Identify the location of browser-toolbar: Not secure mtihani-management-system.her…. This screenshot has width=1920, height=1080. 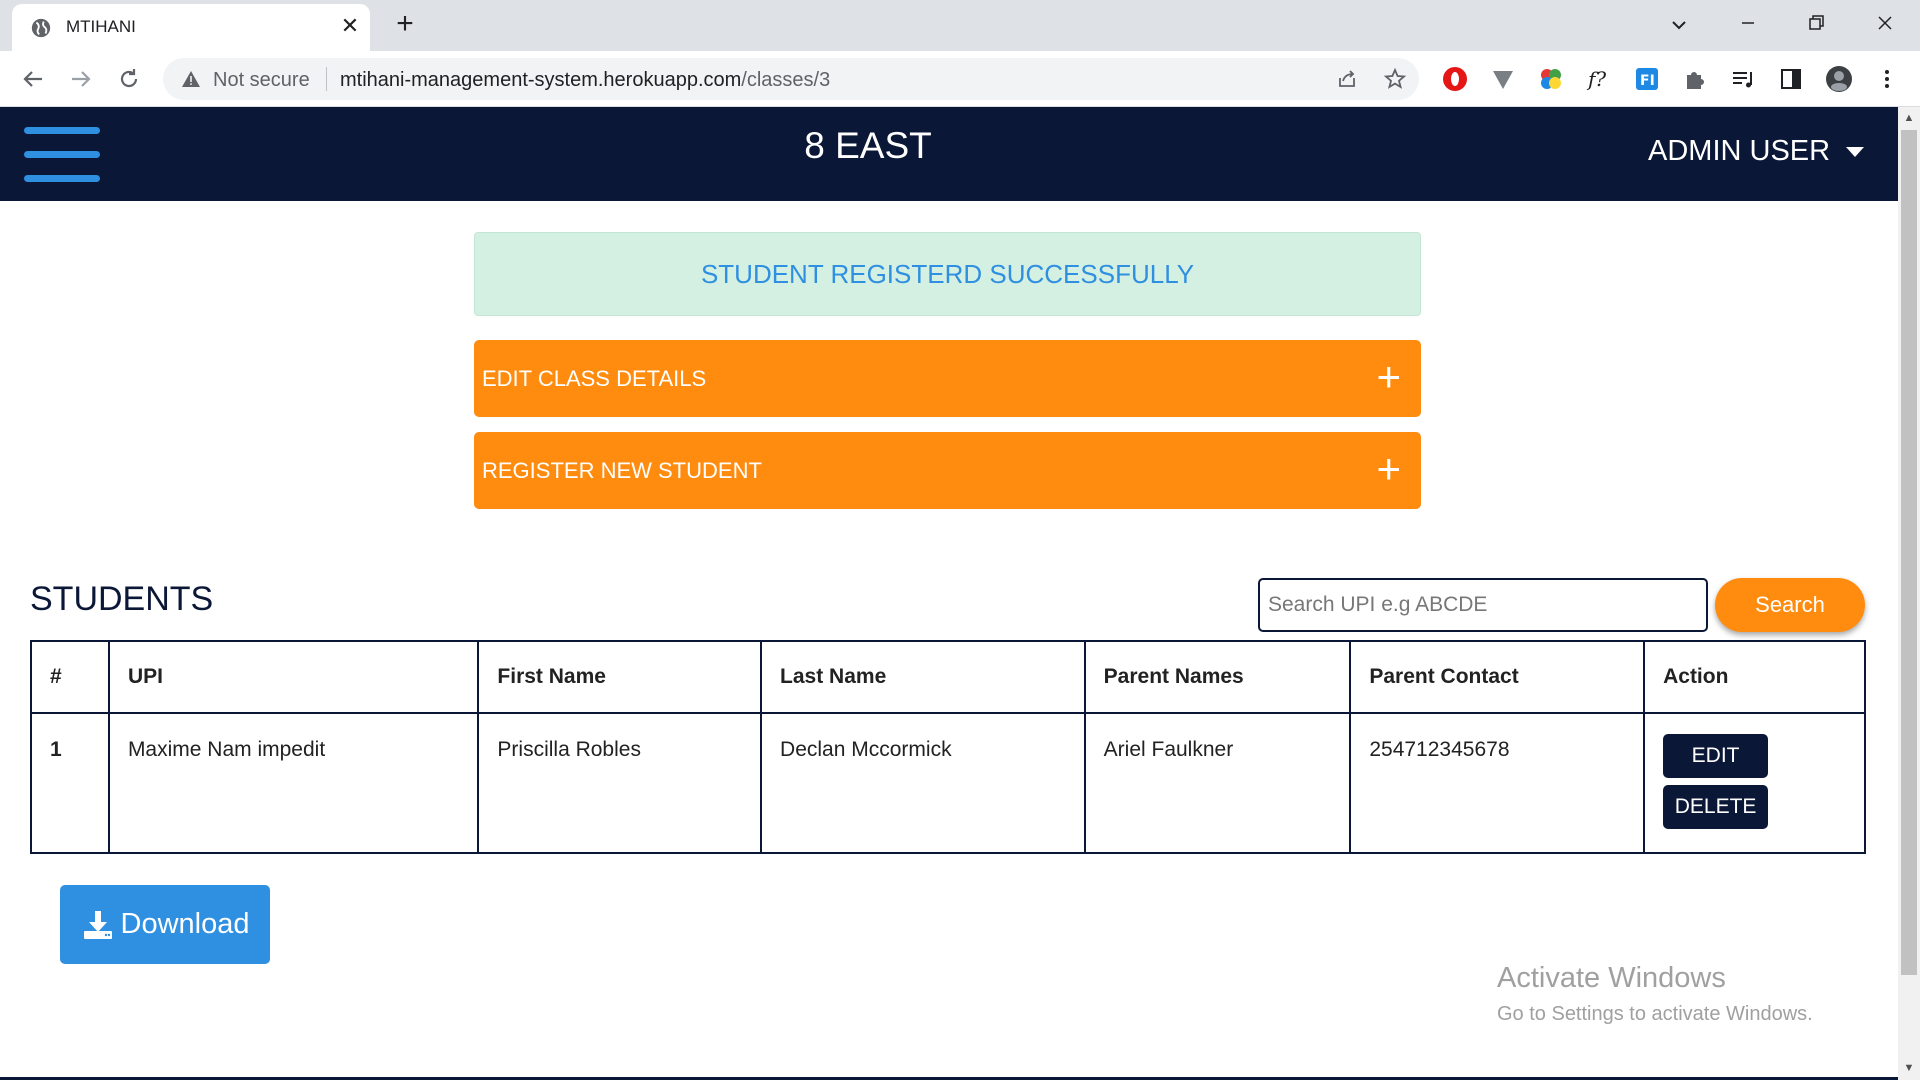
(960, 79).